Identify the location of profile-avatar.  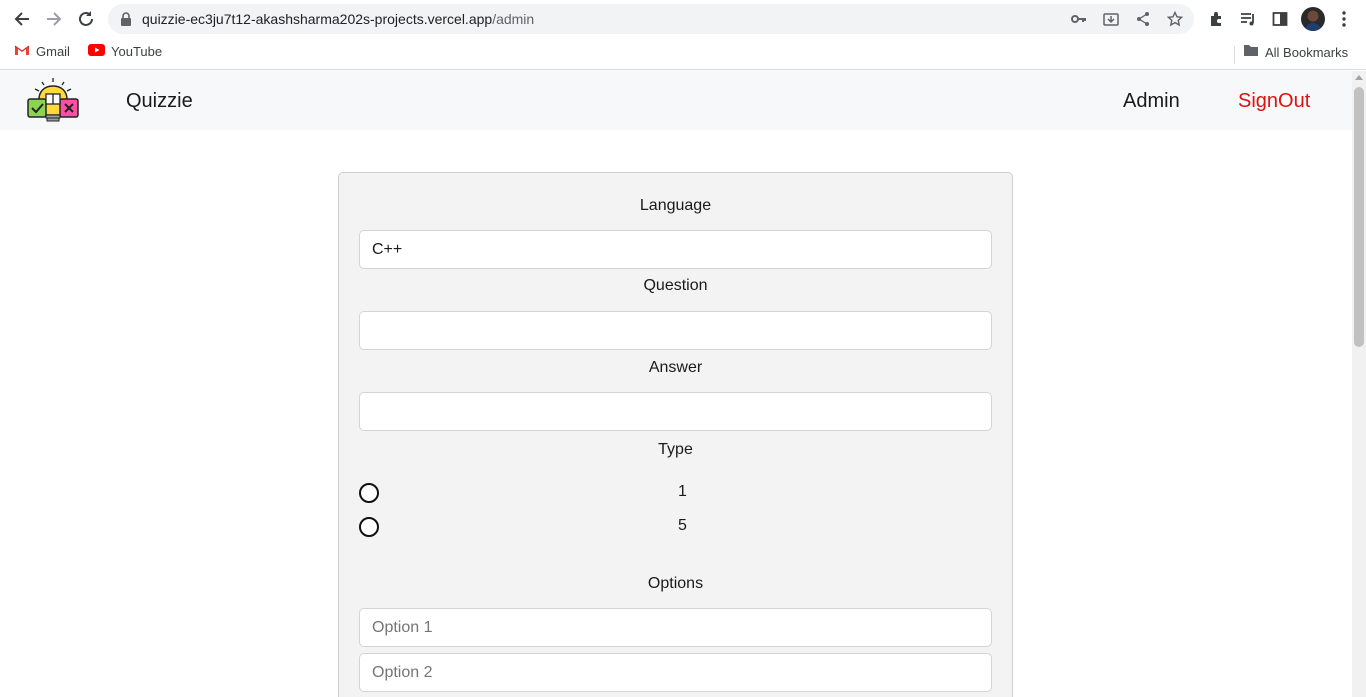
(1313, 19).